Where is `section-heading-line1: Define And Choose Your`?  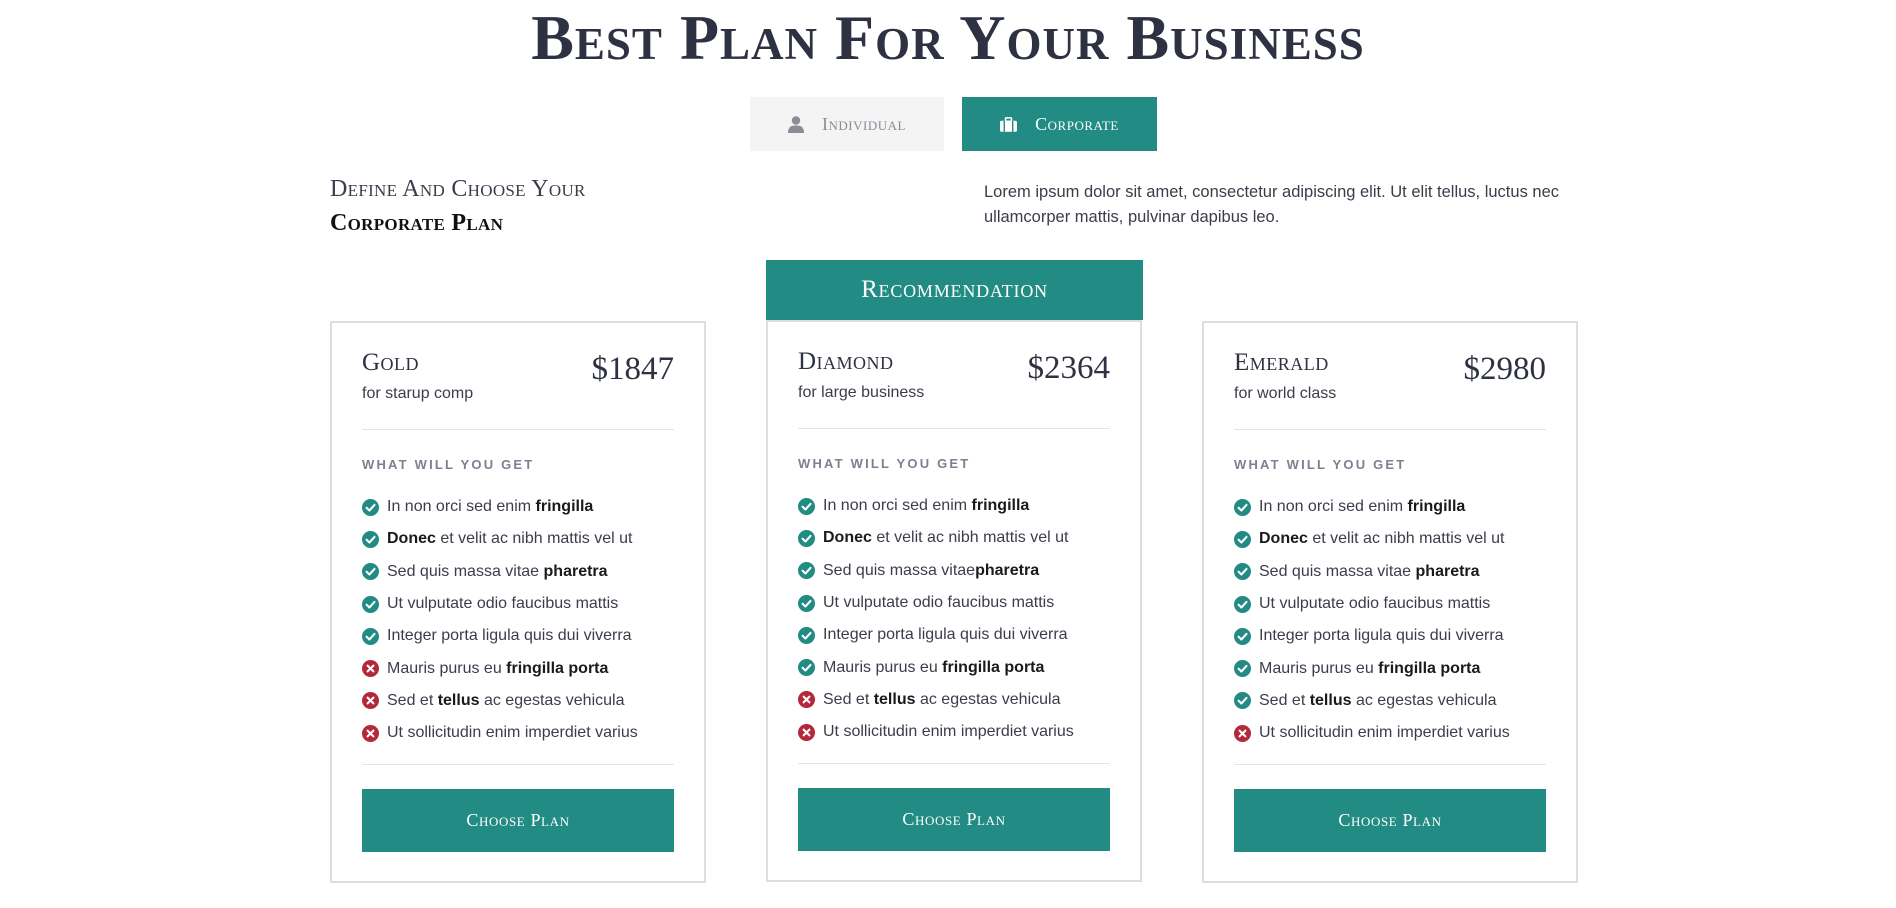
section-heading-line1: Define And Choose Your is located at coordinates (458, 189).